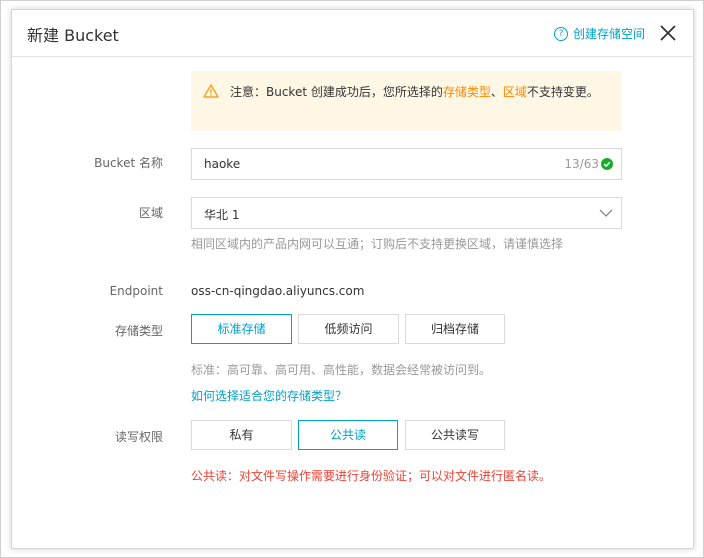  I want to click on notice-banner: 注意：Bucket 创建成功后，您所选择的存储类型、区域不支持变更。, so click(406, 101).